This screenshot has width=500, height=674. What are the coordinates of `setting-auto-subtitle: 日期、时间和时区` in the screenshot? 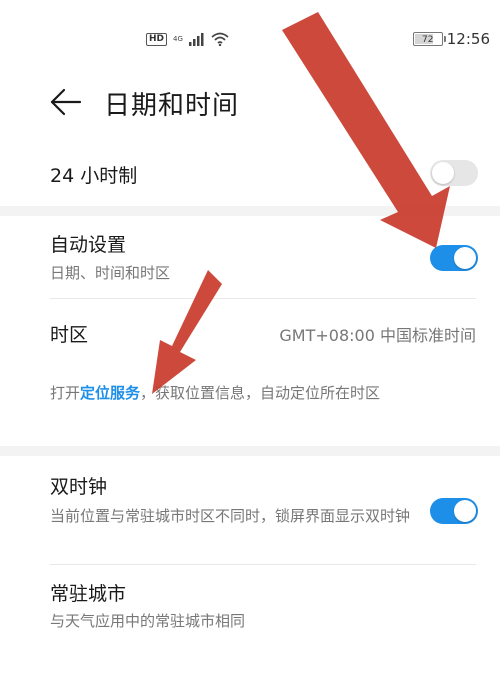 It's located at (110, 273).